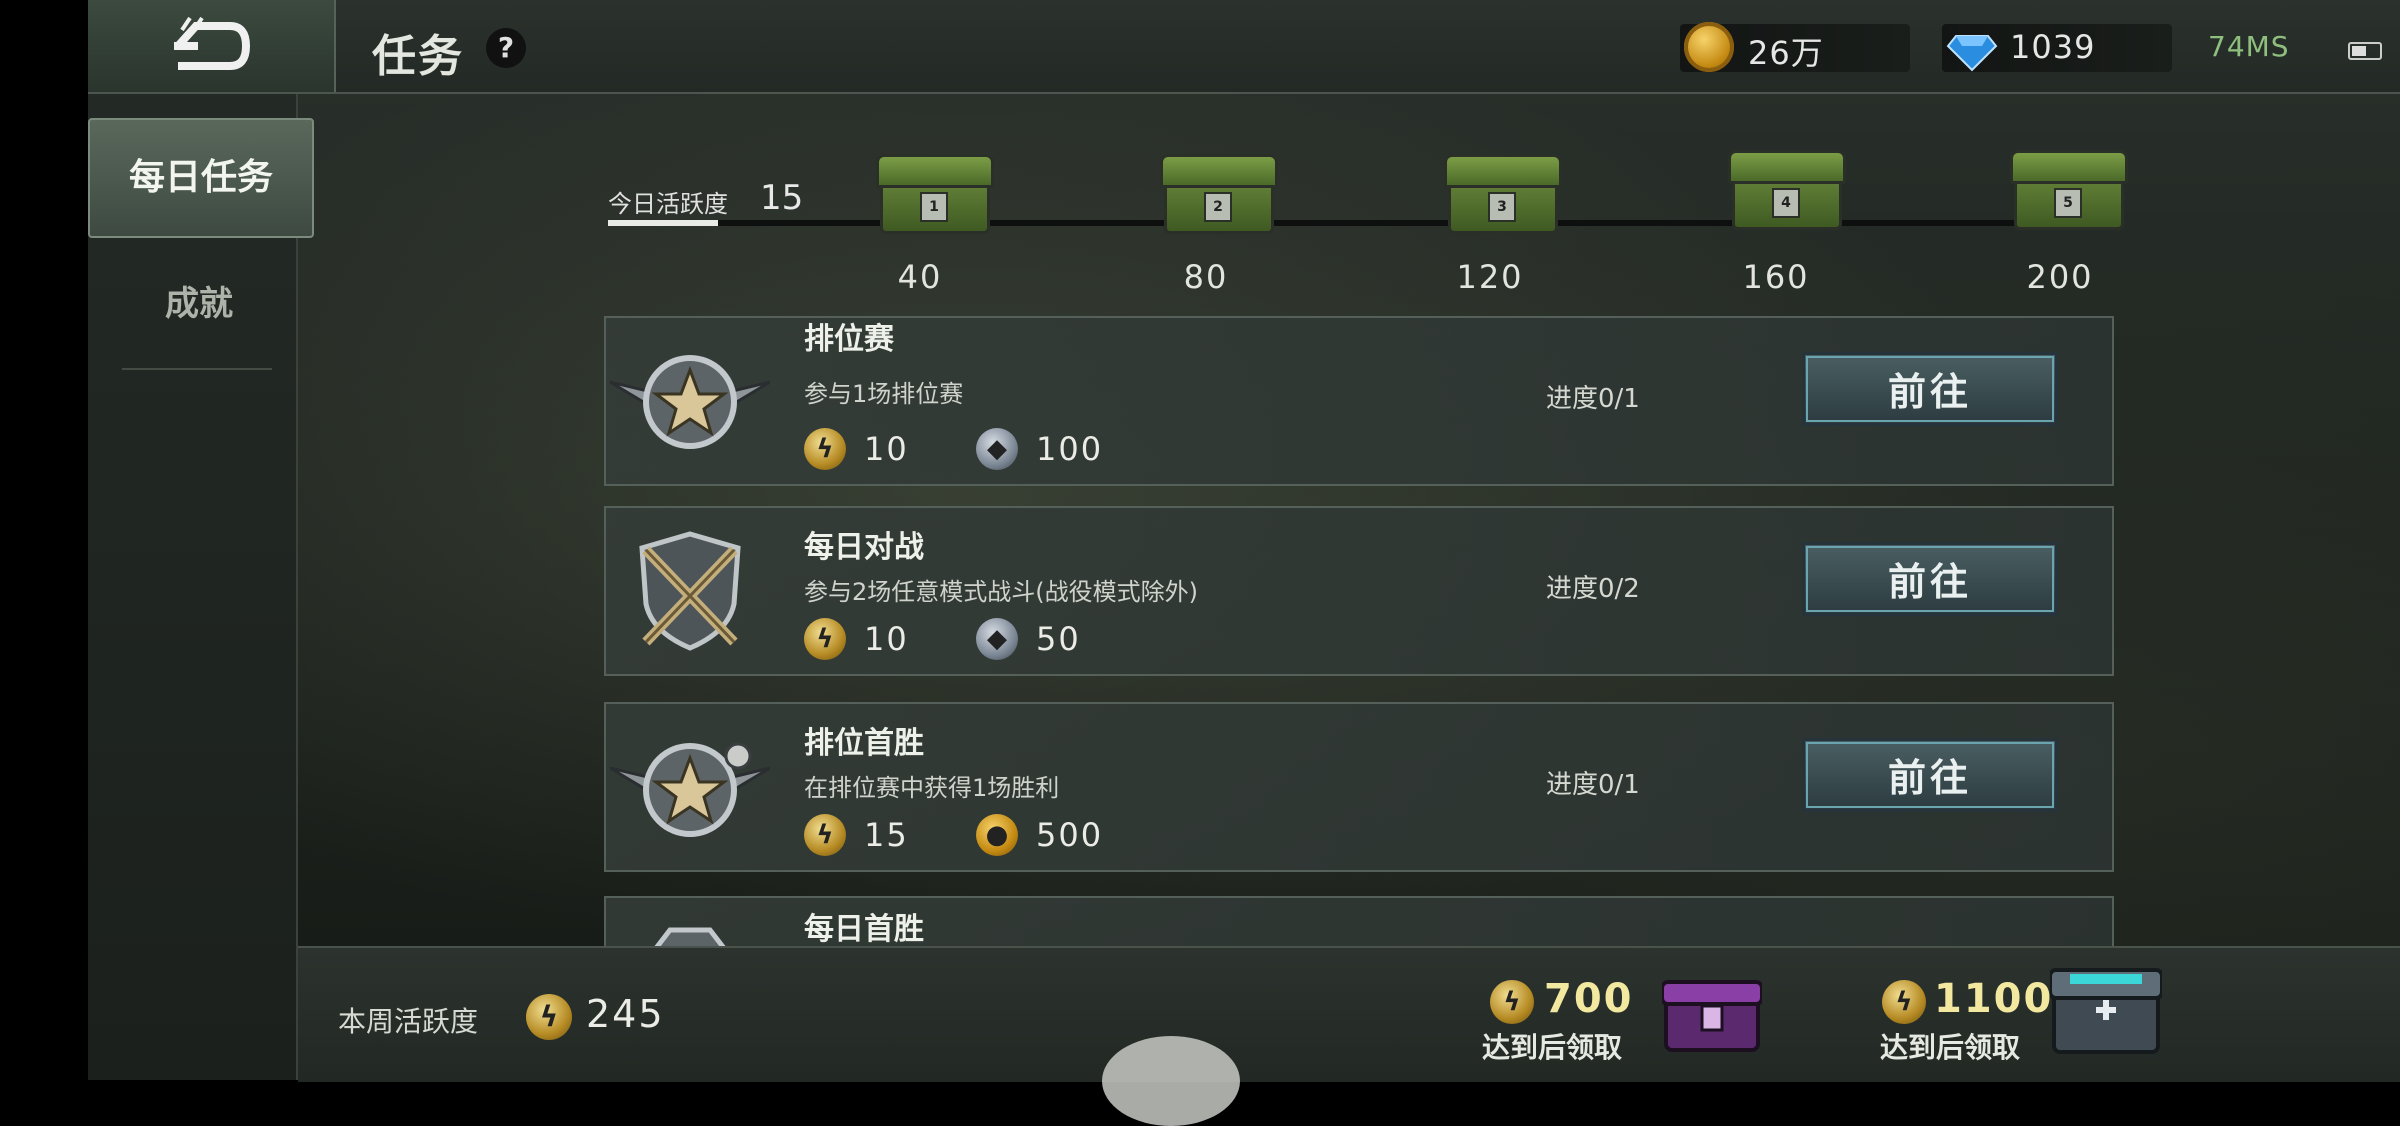  What do you see at coordinates (668, 204) in the screenshot?
I see `daily-activity-label: 今日活跃度` at bounding box center [668, 204].